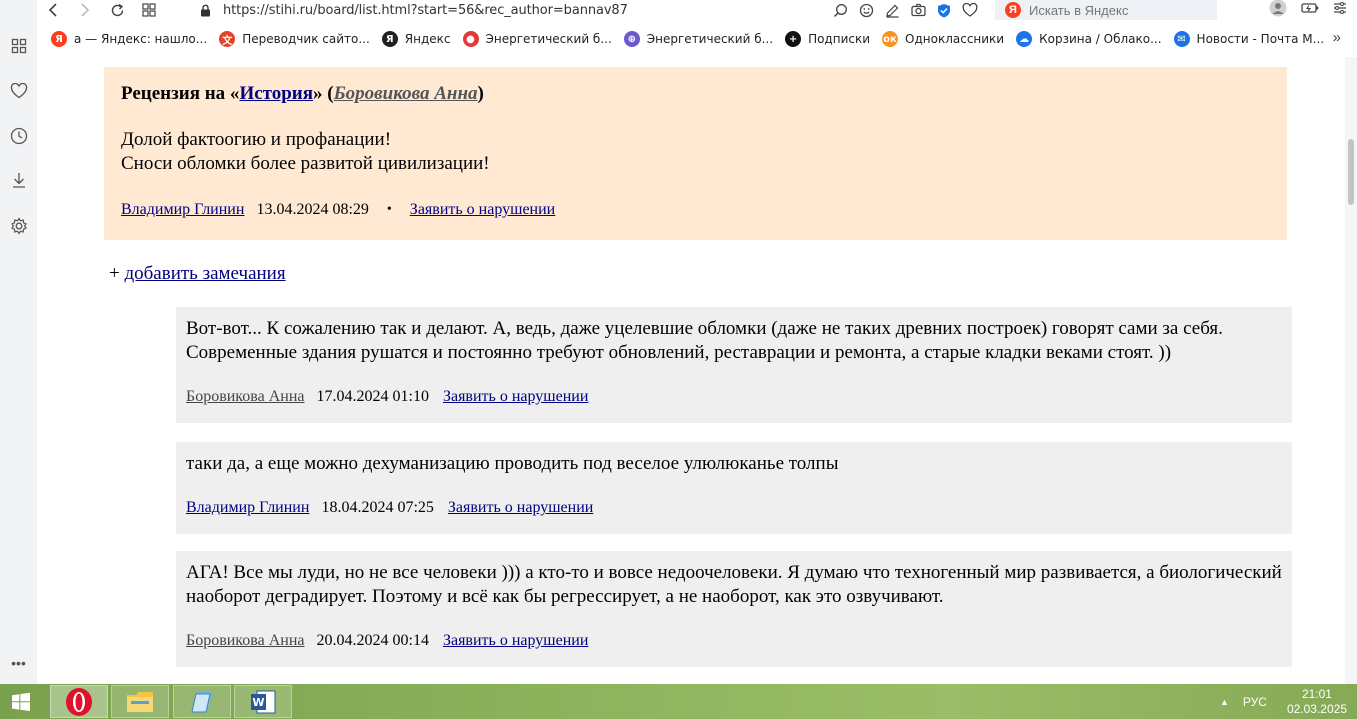 This screenshot has height=719, width=1357. What do you see at coordinates (1255, 702) in the screenshot?
I see `input-language: РУС` at bounding box center [1255, 702].